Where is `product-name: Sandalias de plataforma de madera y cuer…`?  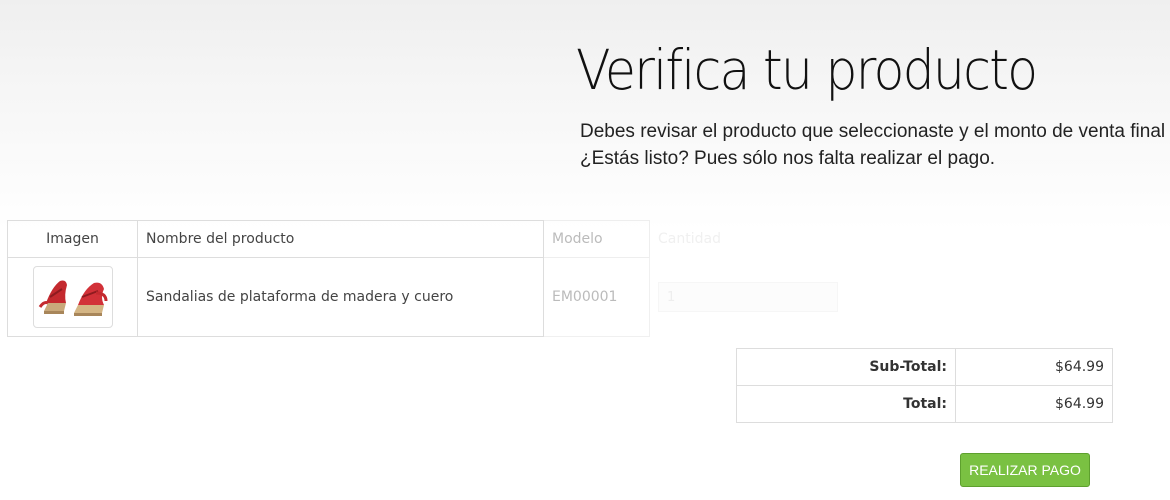 product-name: Sandalias de plataforma de madera y cuer… is located at coordinates (340, 297).